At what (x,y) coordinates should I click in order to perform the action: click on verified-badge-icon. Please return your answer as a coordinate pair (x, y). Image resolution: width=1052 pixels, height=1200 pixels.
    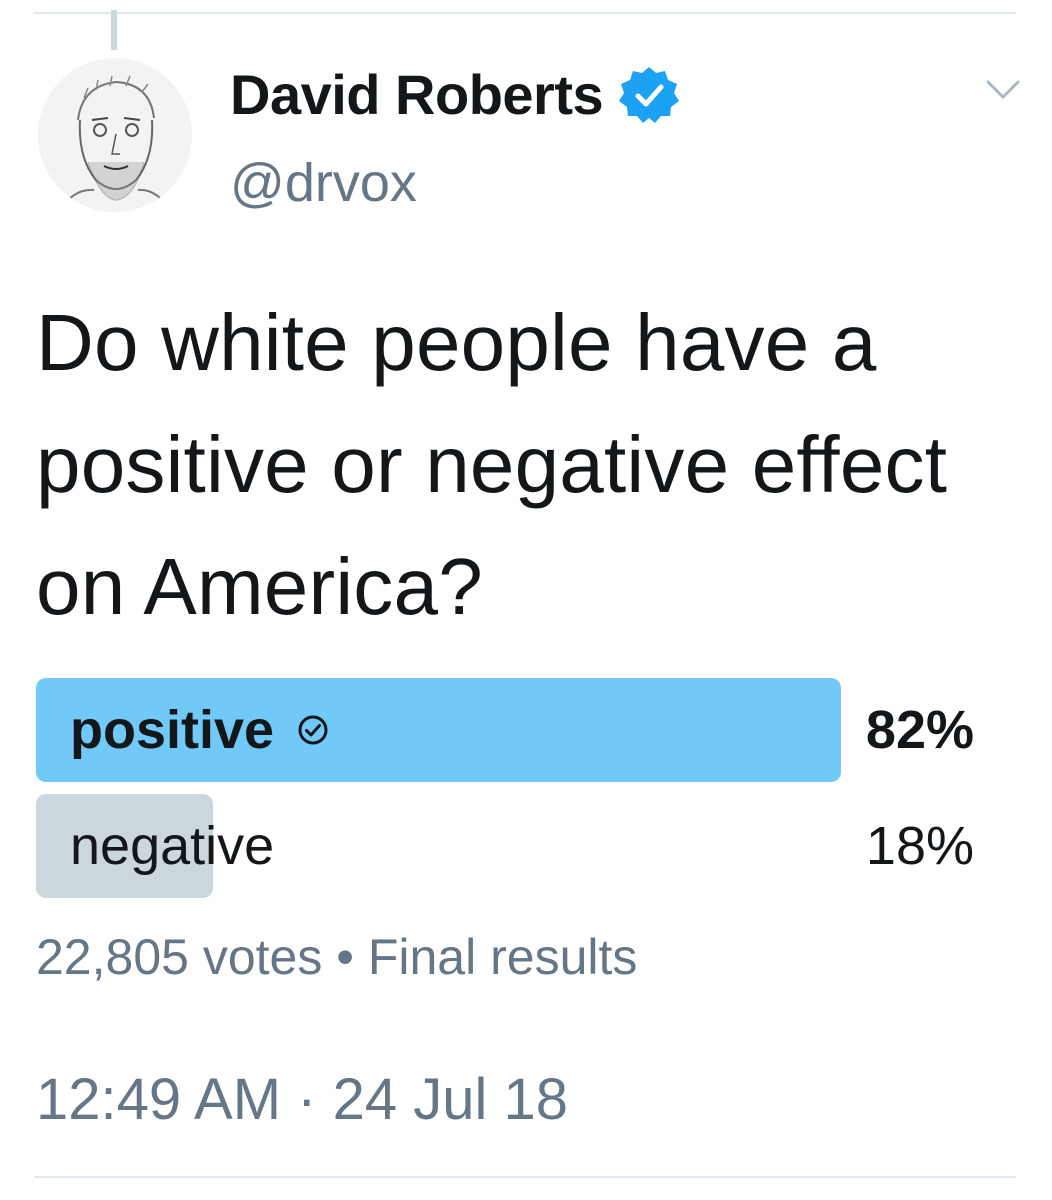
    Looking at the image, I should click on (649, 94).